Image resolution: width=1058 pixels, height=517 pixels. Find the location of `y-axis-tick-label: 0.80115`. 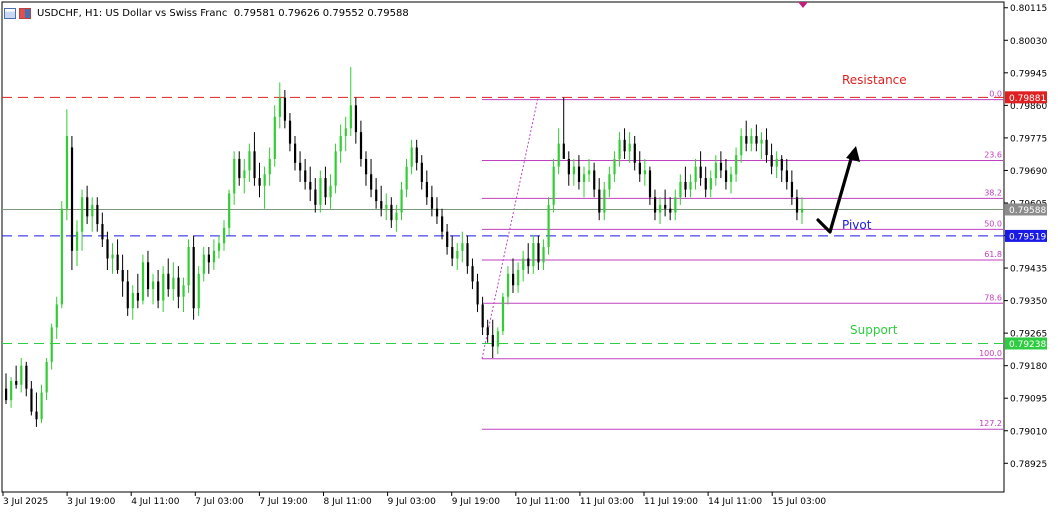

y-axis-tick-label: 0.80115 is located at coordinates (1028, 9).